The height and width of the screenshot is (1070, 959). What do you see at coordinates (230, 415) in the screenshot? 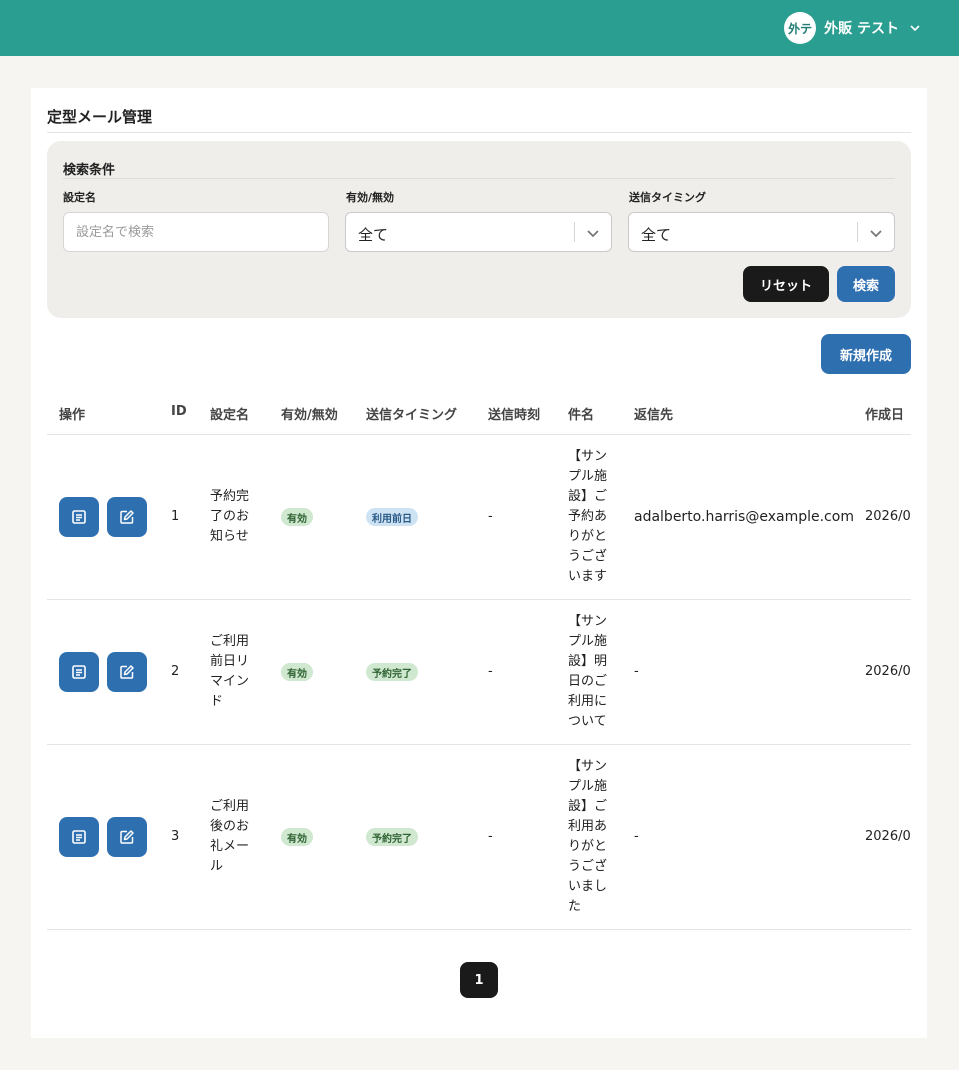
I see `column-header-name: 設定名` at bounding box center [230, 415].